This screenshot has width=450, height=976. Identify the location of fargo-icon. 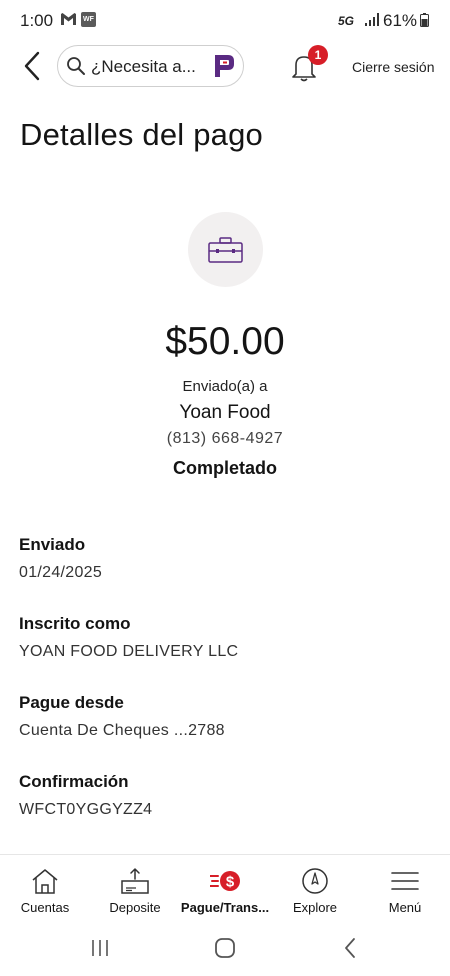
(224, 66).